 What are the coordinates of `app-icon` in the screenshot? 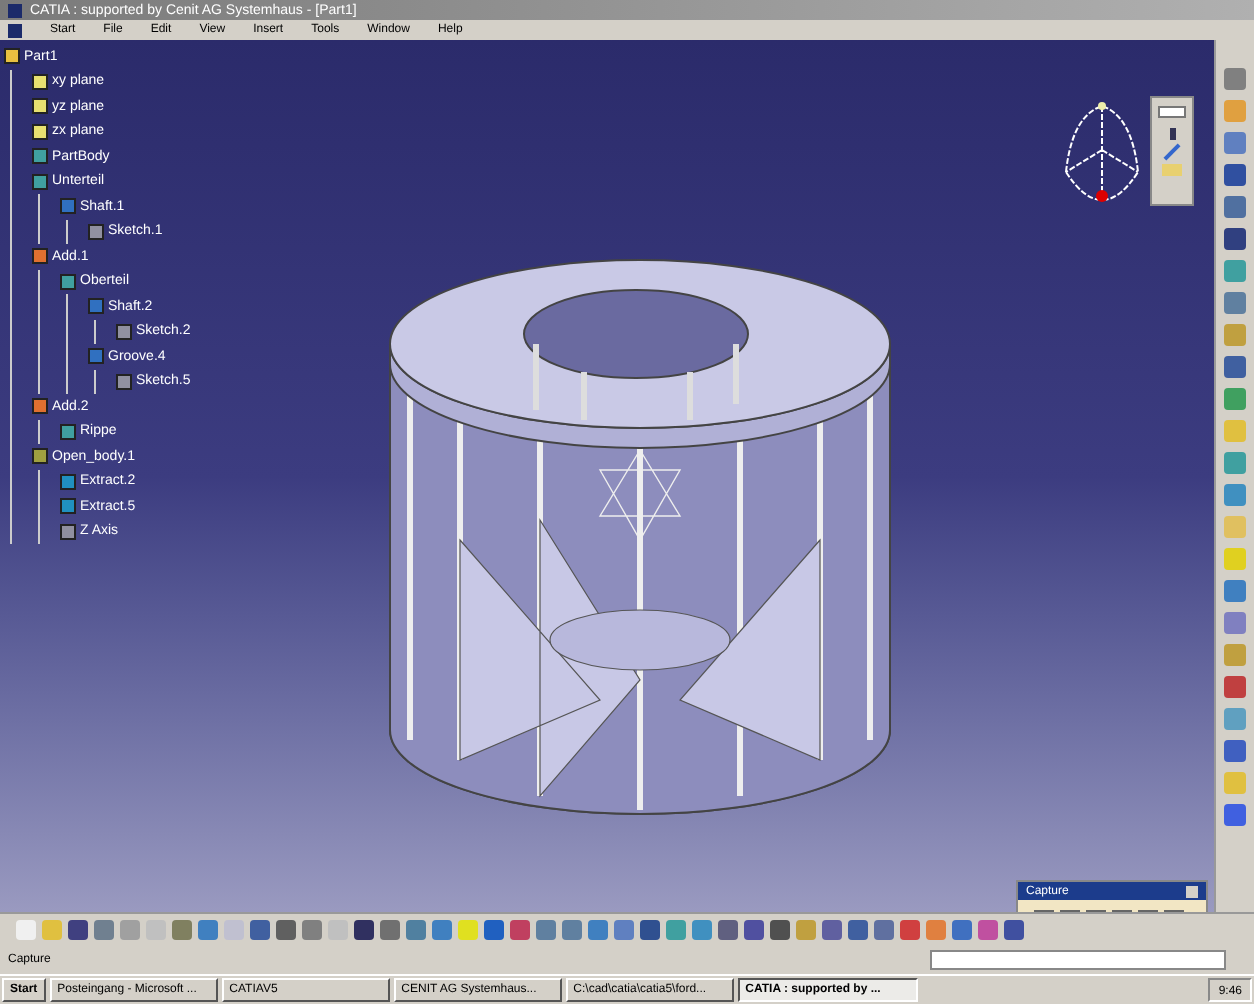 It's located at (15, 10).